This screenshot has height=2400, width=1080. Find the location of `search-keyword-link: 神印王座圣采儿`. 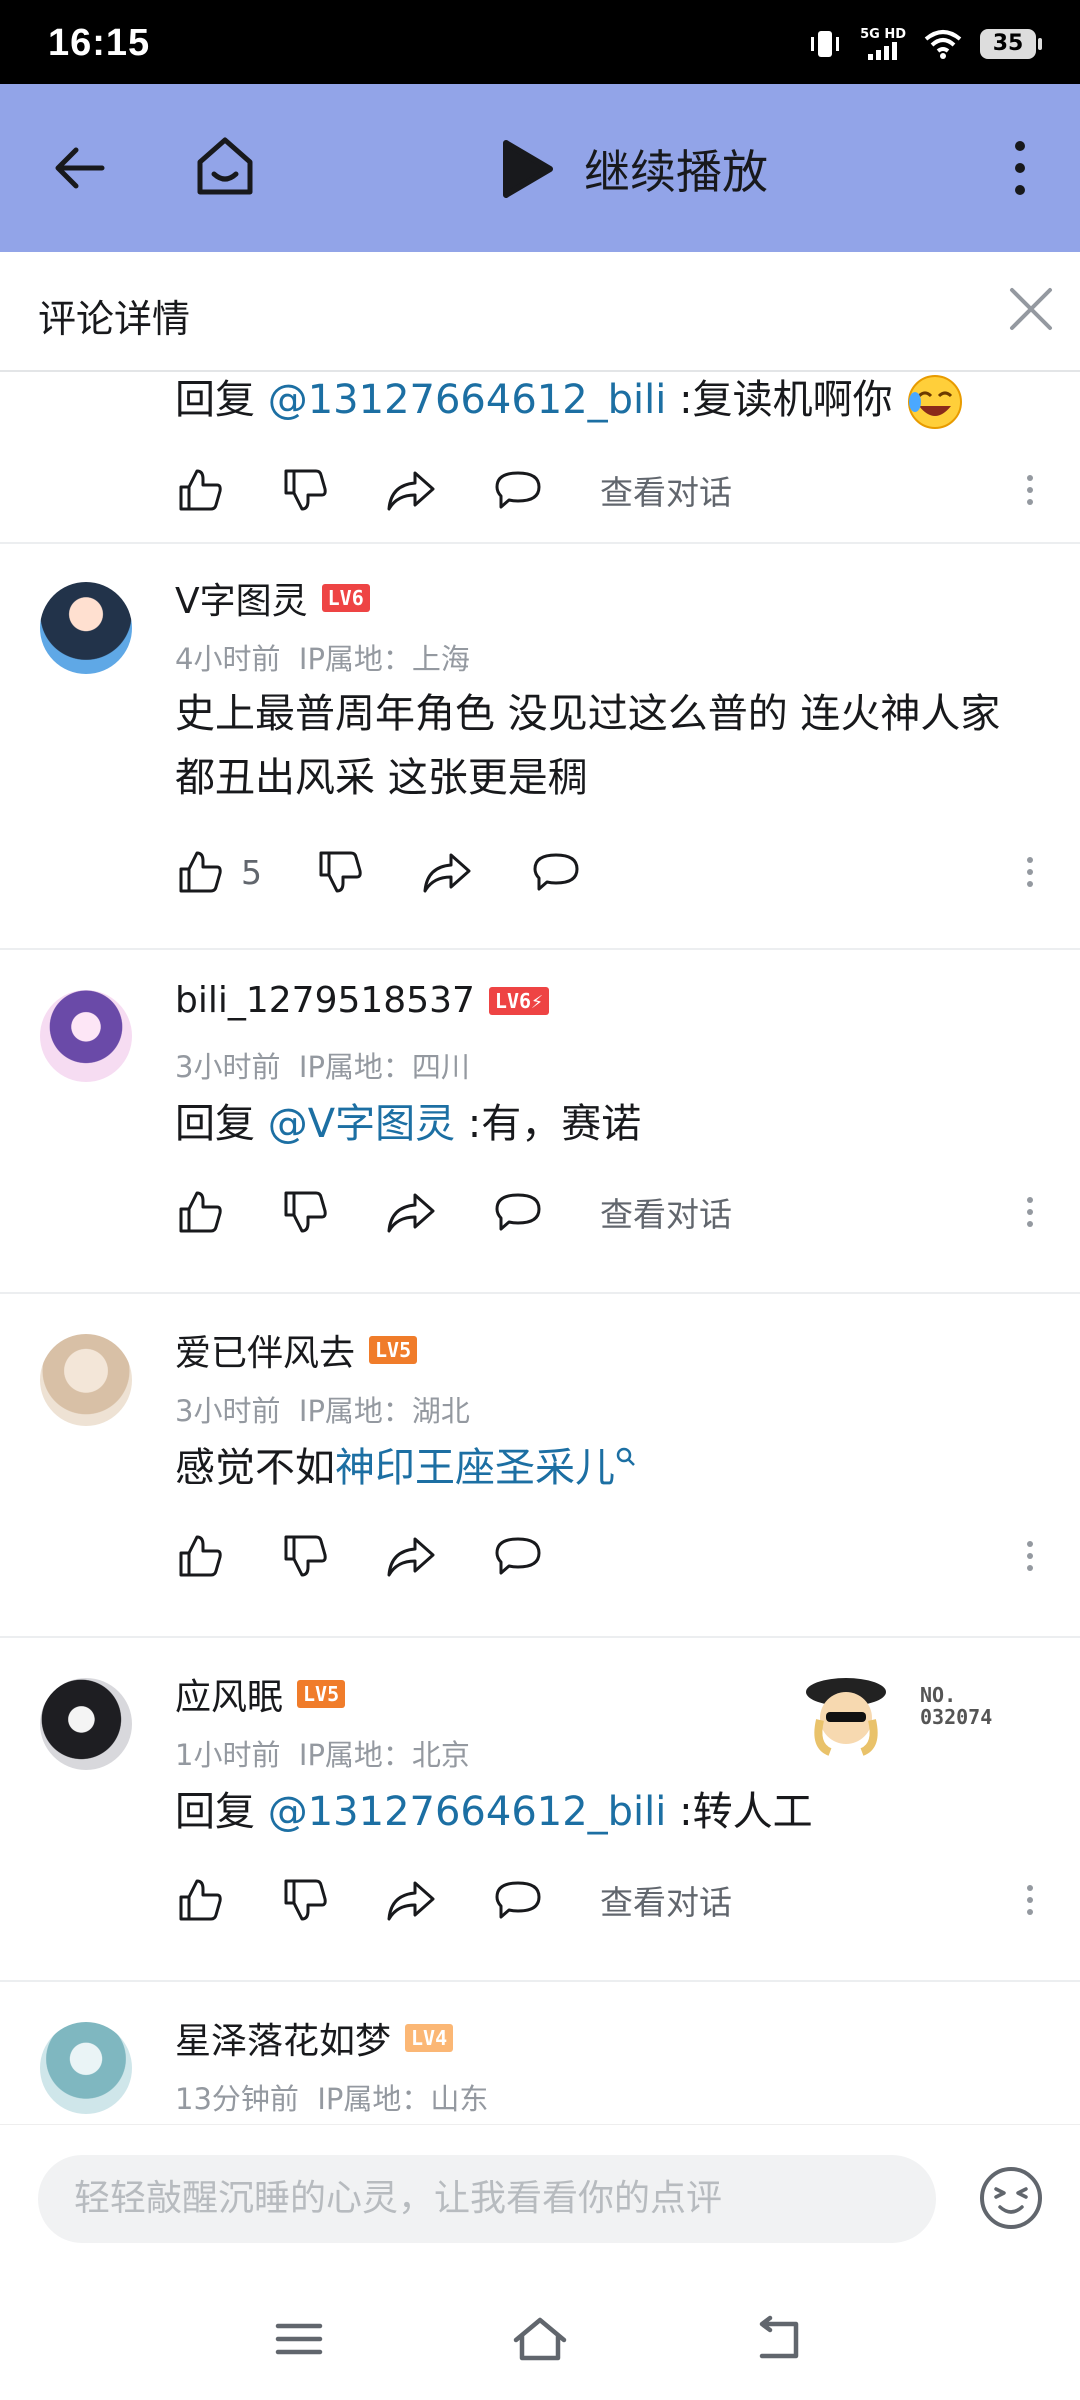

search-keyword-link: 神印王座圣采儿 is located at coordinates (475, 1468).